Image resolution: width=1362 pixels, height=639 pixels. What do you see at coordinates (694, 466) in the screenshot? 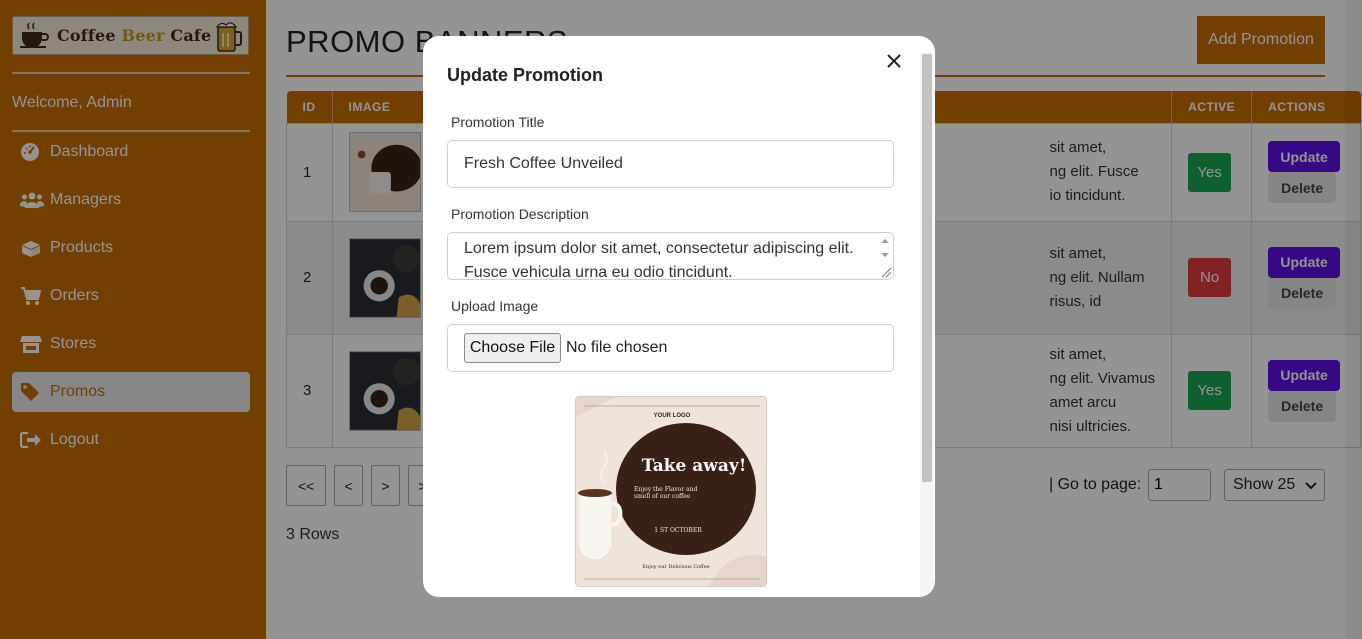
I see `preview-headline: Take away!` at bounding box center [694, 466].